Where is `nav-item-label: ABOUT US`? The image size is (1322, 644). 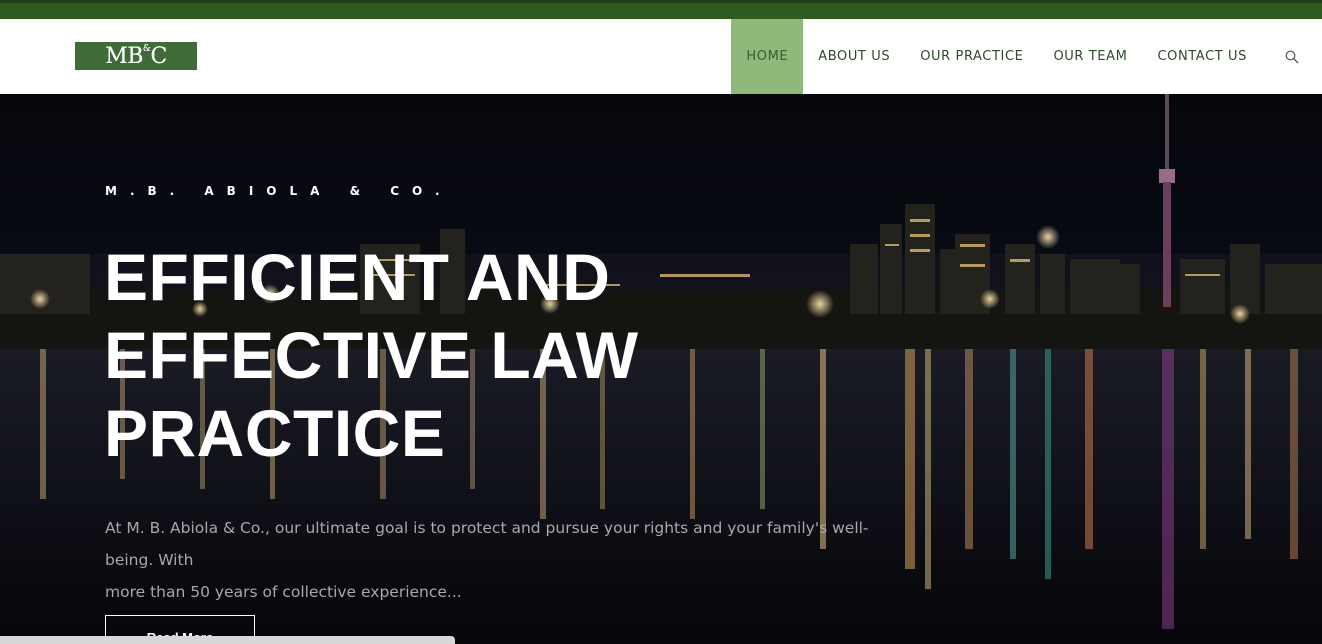 nav-item-label: ABOUT US is located at coordinates (854, 56).